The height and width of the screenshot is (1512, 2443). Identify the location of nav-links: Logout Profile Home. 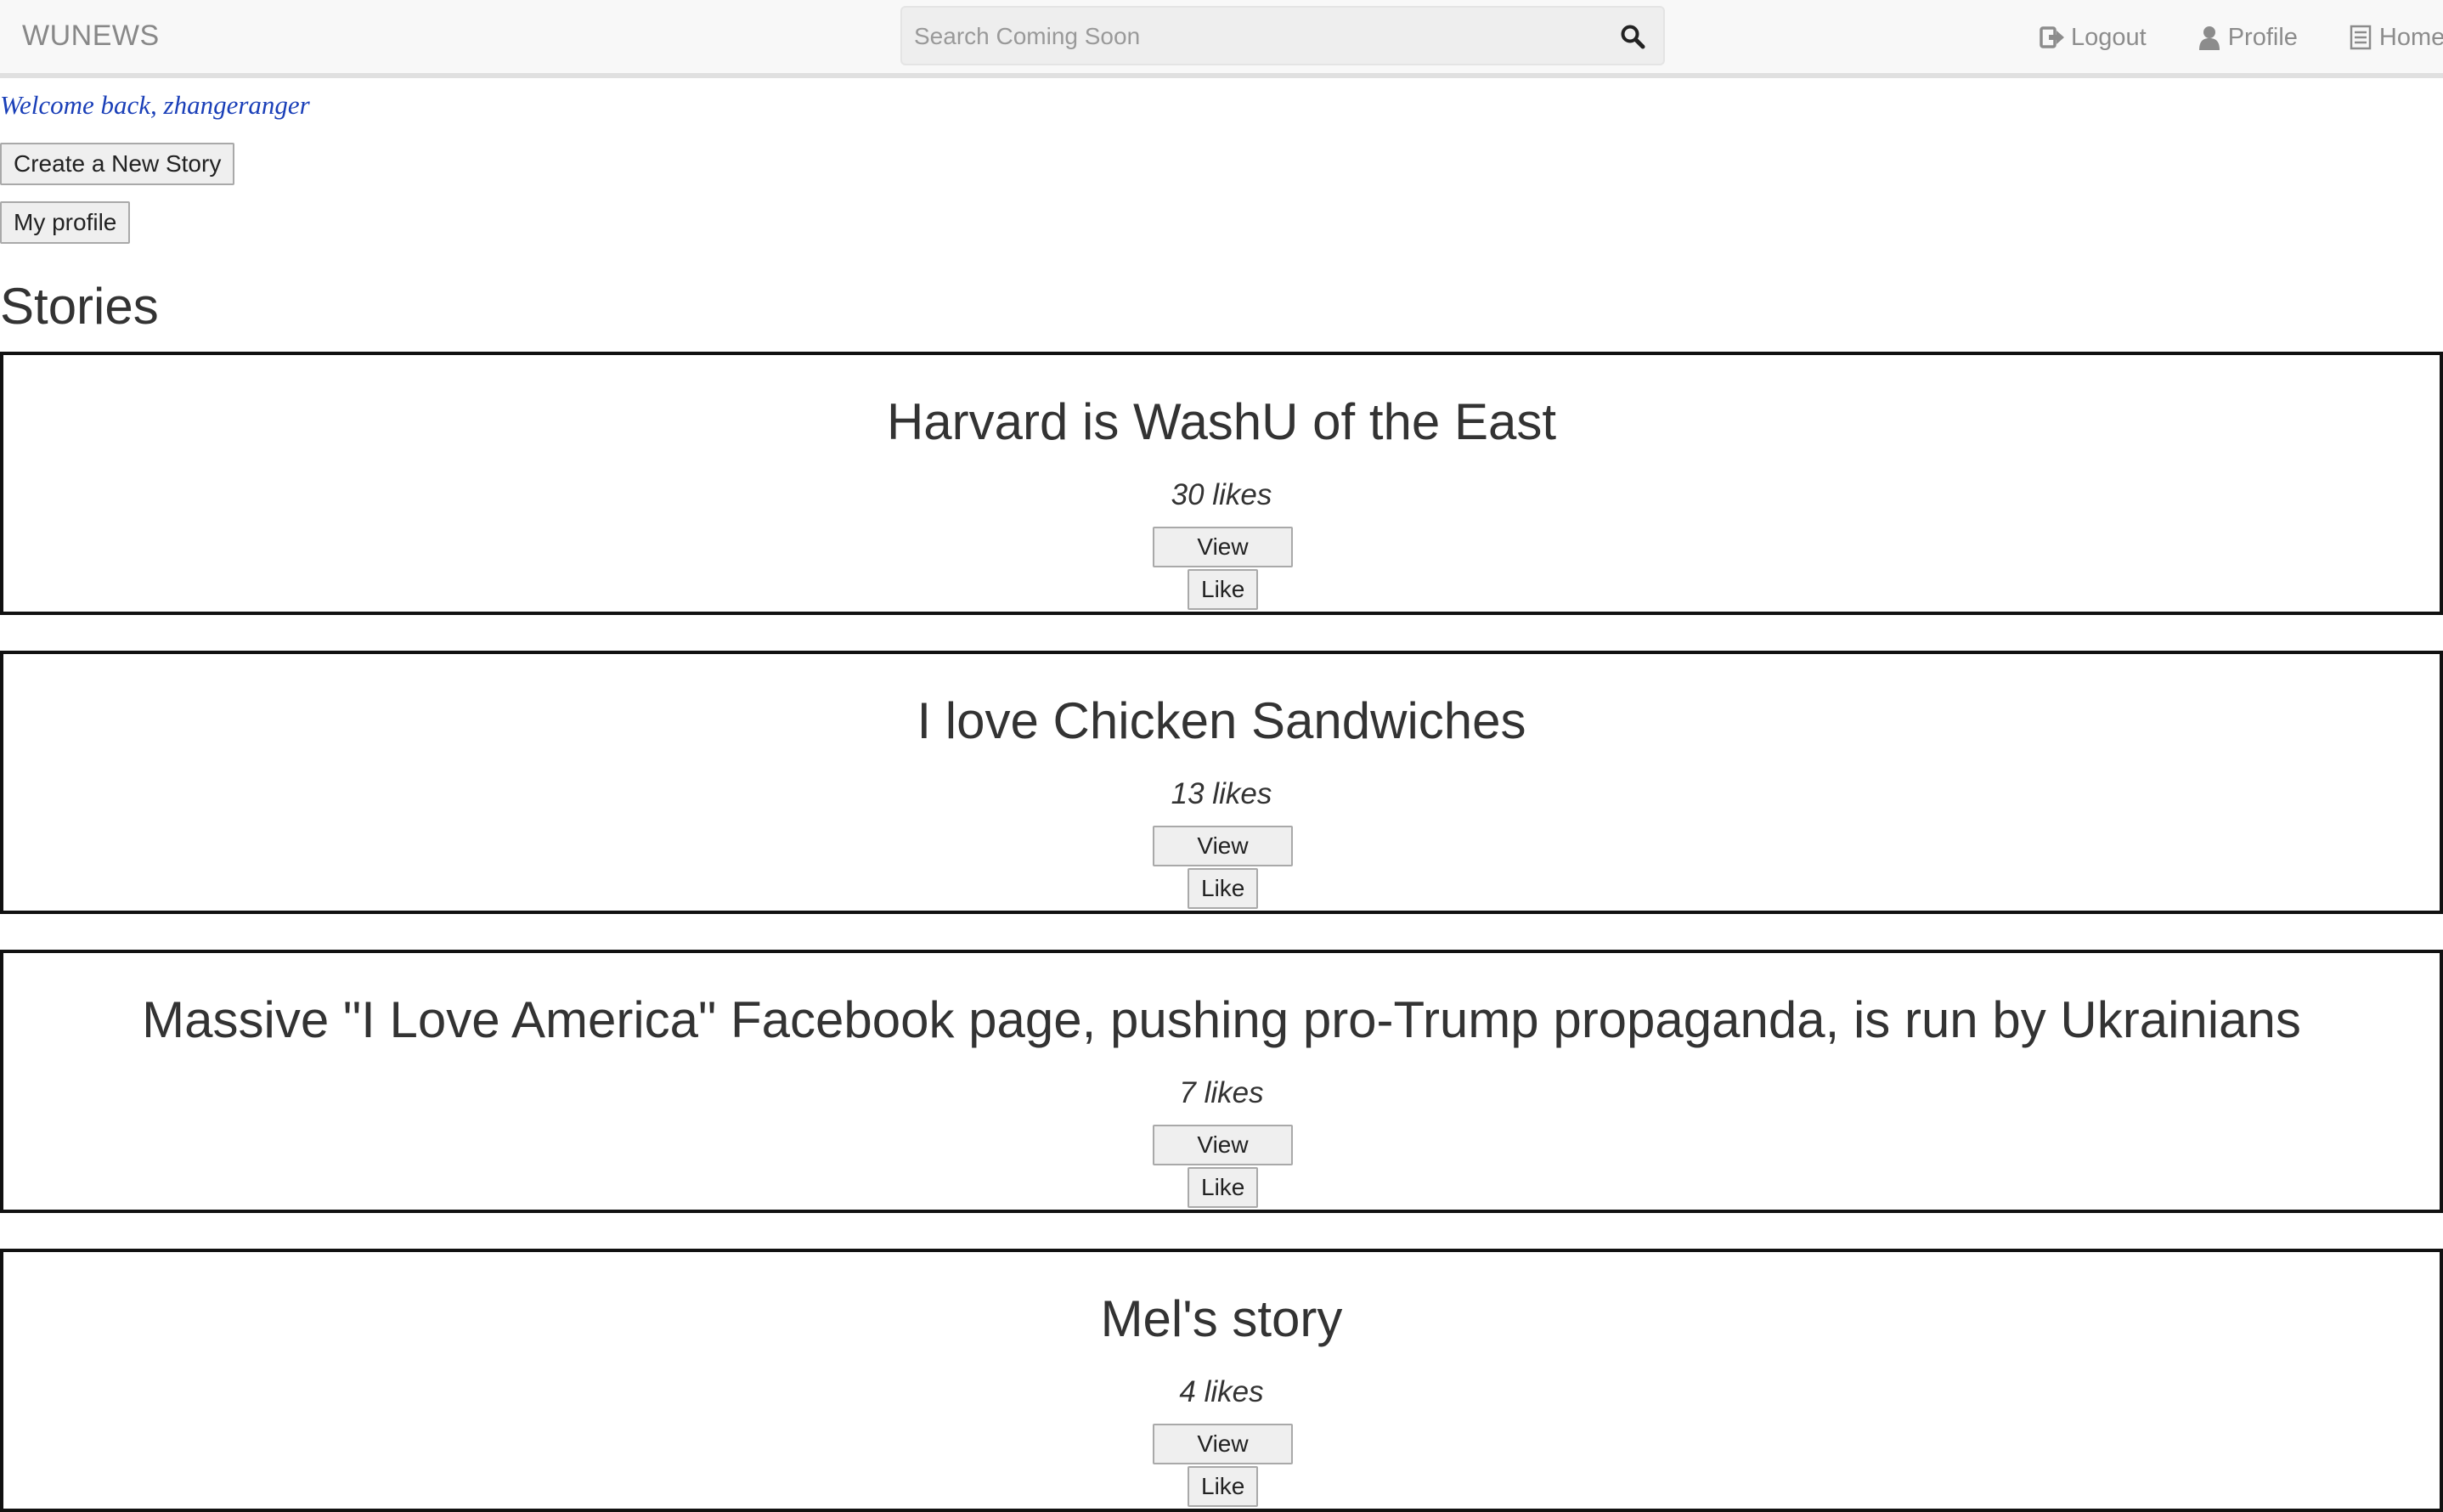
(2241, 37).